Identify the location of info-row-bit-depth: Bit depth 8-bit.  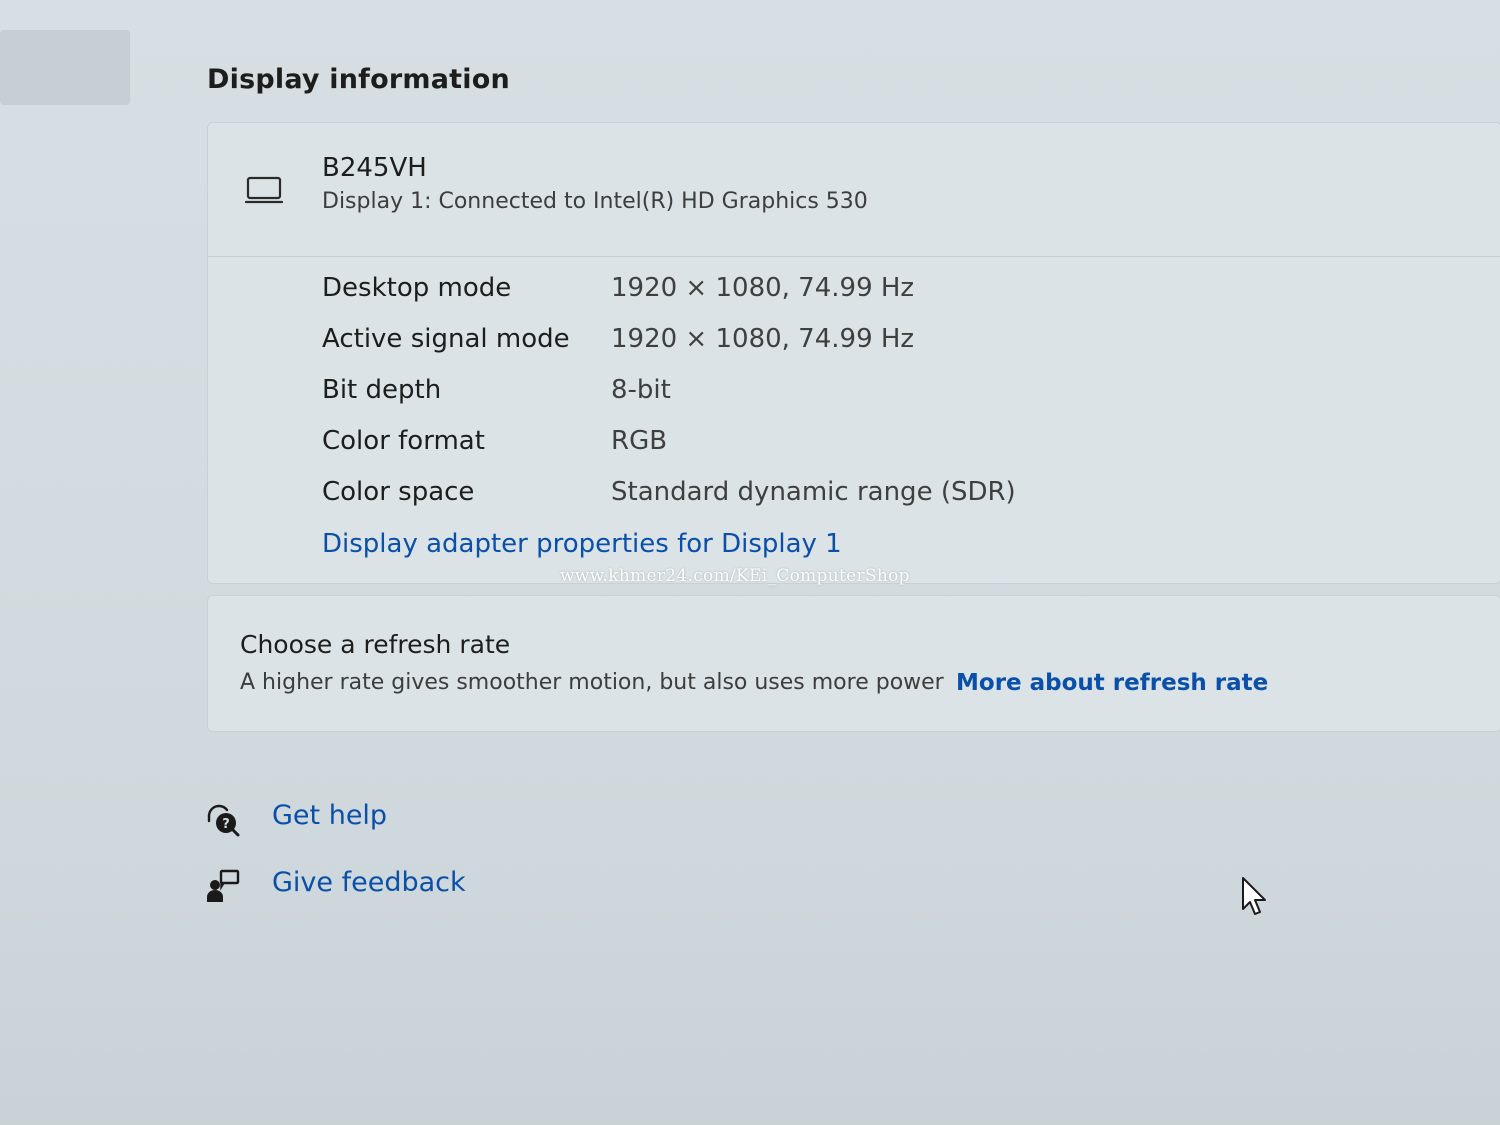
(822, 395).